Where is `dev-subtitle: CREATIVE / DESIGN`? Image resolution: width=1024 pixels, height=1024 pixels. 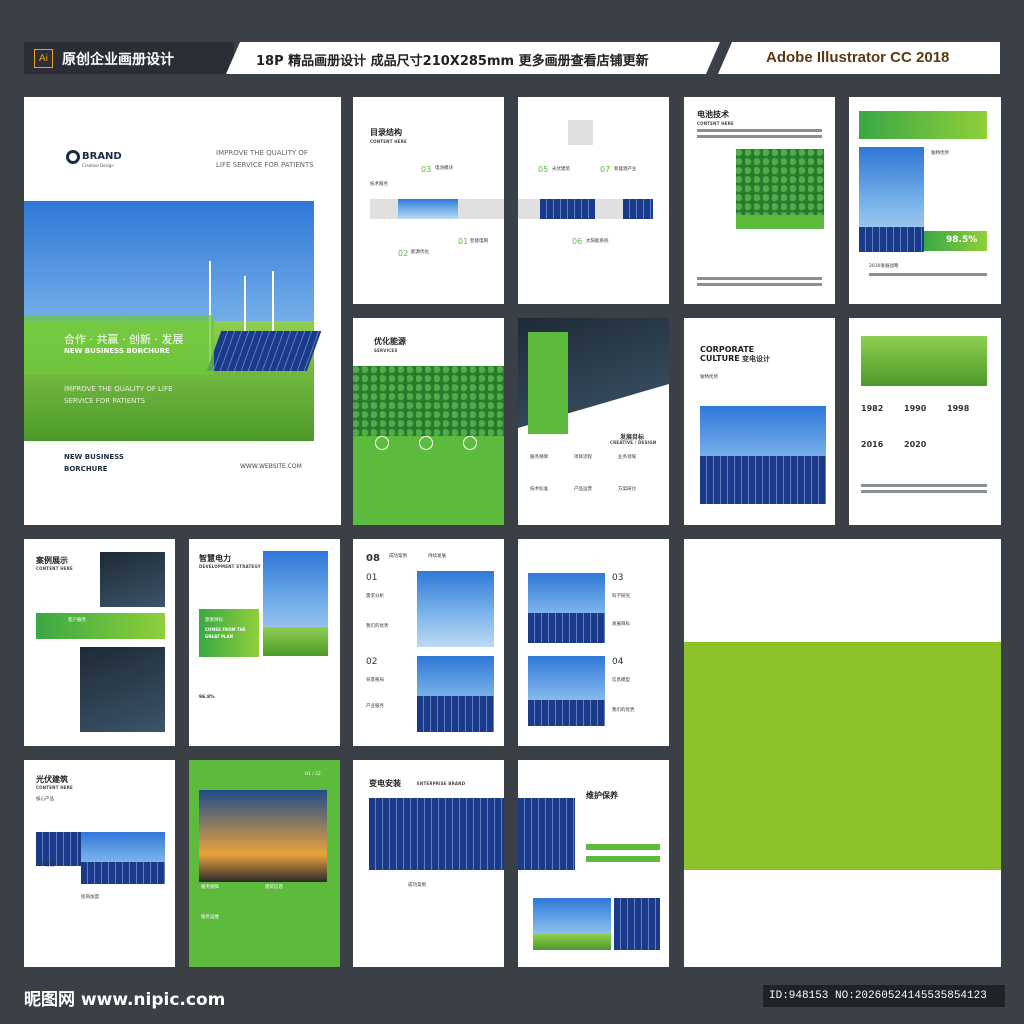 dev-subtitle: CREATIVE / DESIGN is located at coordinates (633, 442).